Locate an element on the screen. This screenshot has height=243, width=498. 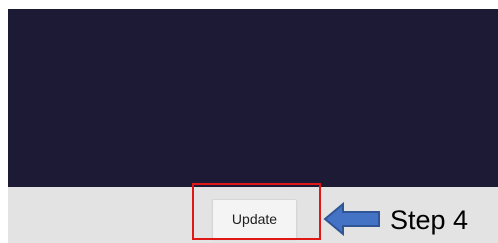
left-arrow-icon is located at coordinates (351, 219).